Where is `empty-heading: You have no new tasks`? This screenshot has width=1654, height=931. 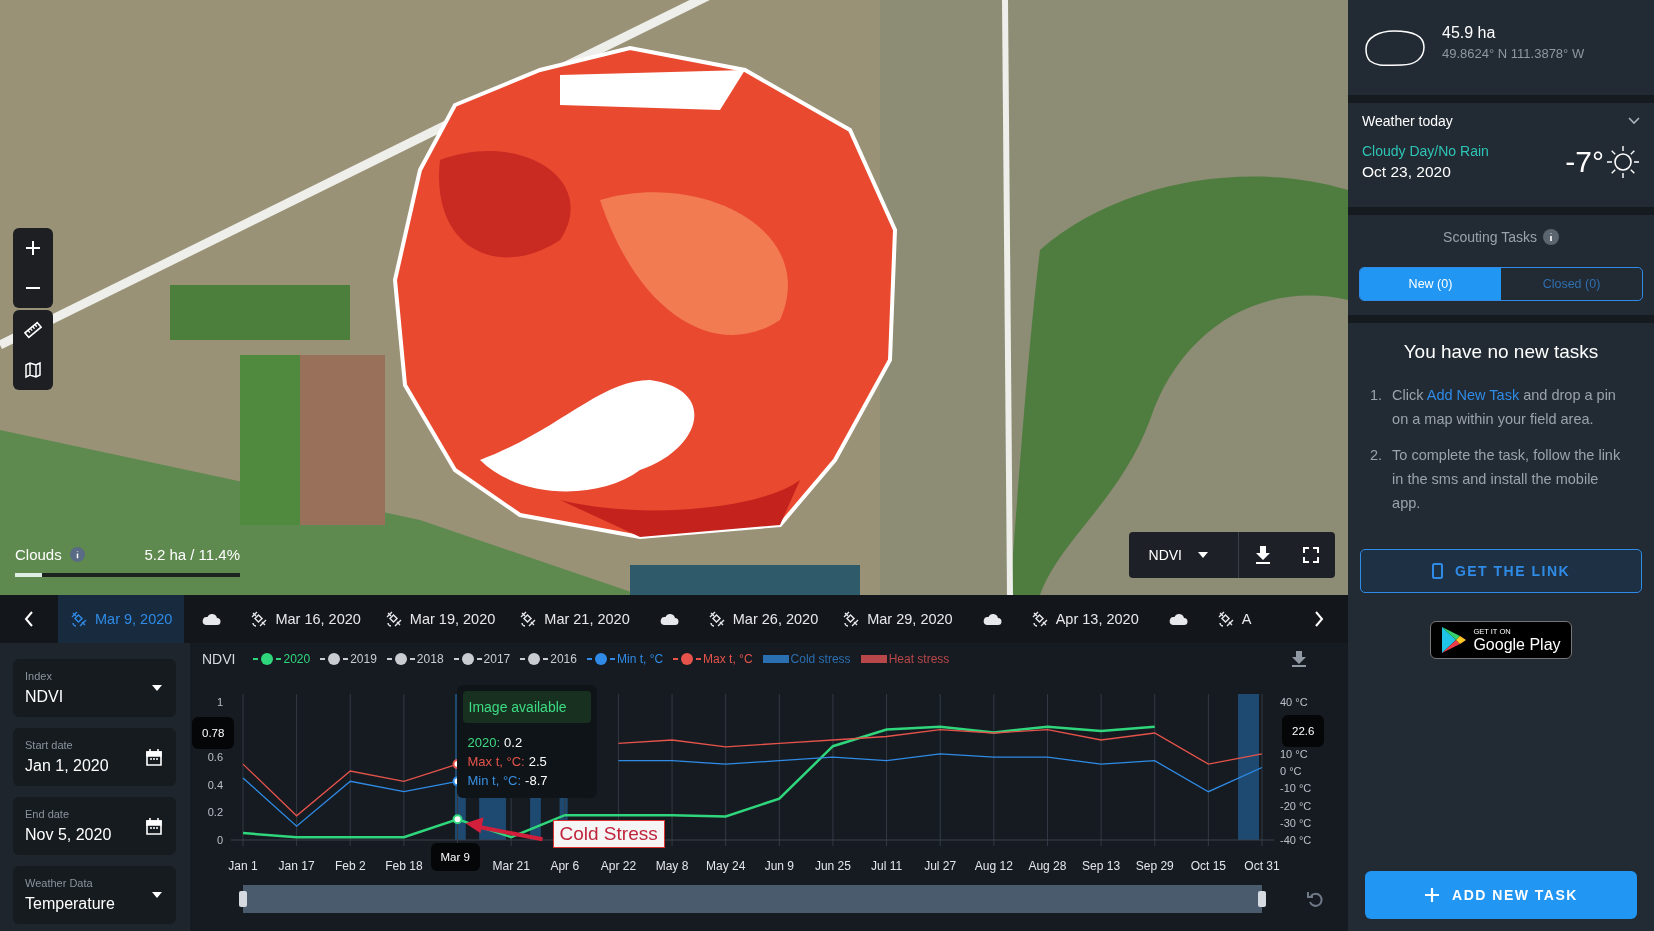 empty-heading: You have no new tasks is located at coordinates (1501, 352).